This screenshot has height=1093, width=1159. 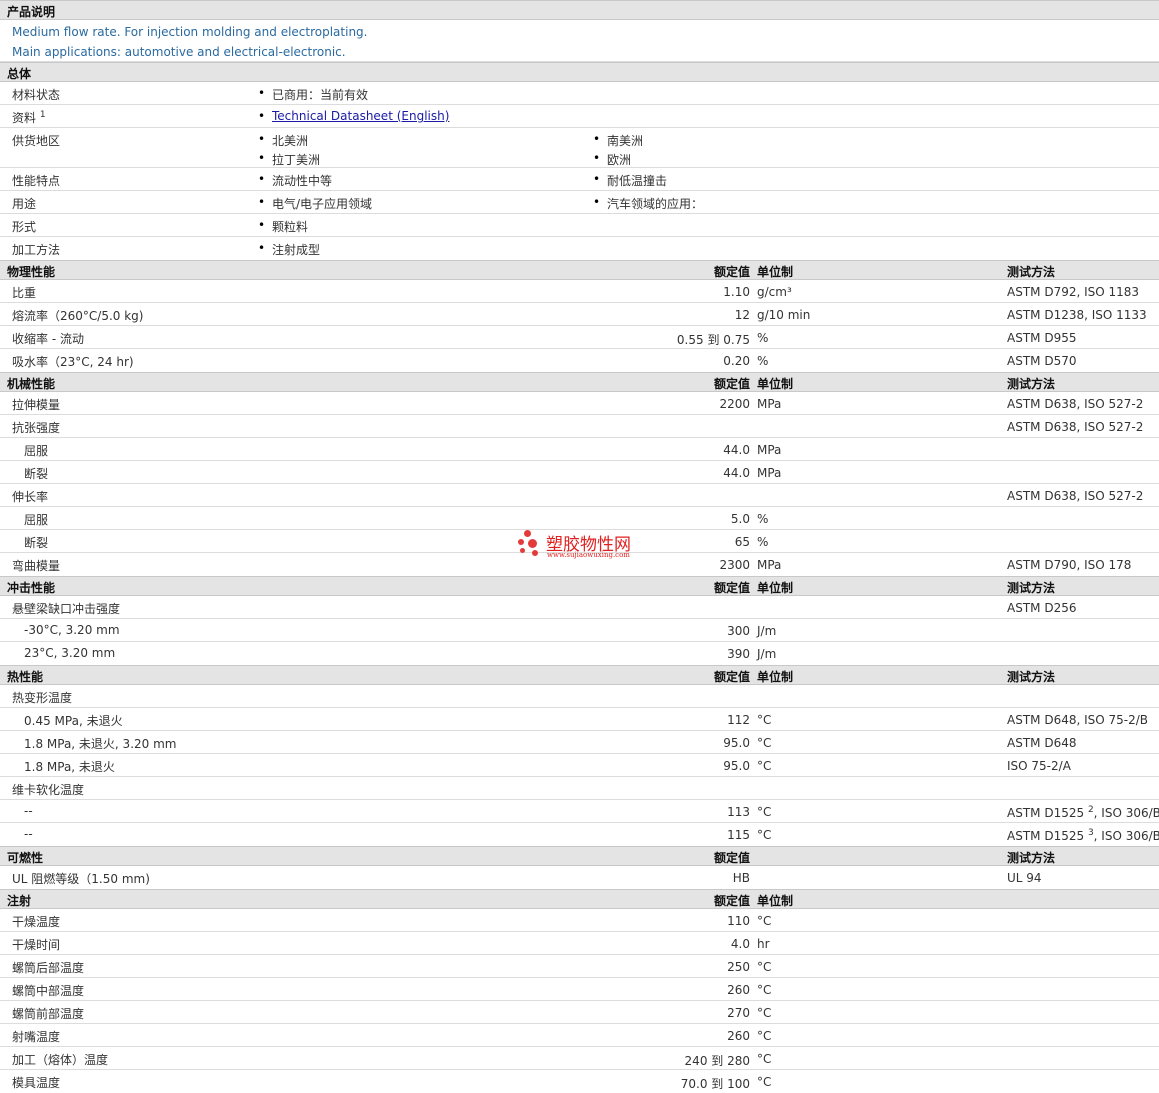 What do you see at coordinates (48, 991) in the screenshot?
I see `property-label: 螺筒中部温度` at bounding box center [48, 991].